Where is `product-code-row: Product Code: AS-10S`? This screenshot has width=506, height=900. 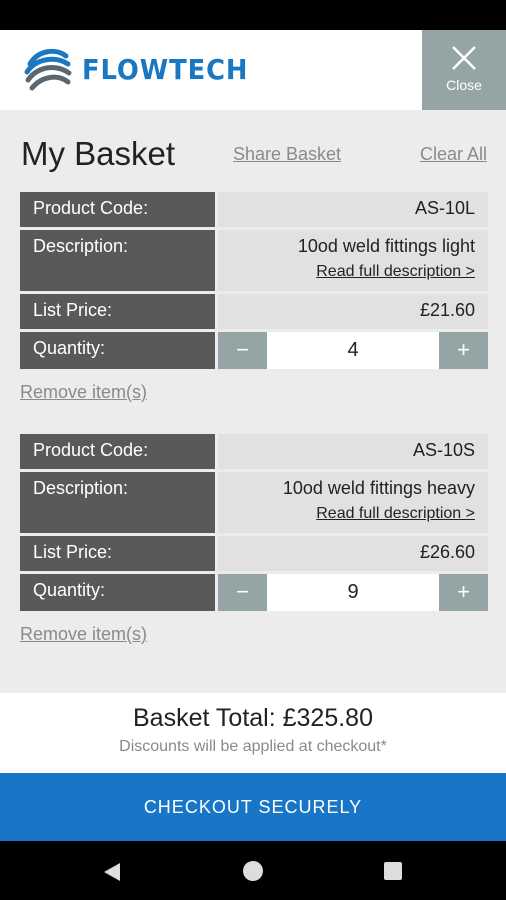 product-code-row: Product Code: AS-10S is located at coordinates (254, 451).